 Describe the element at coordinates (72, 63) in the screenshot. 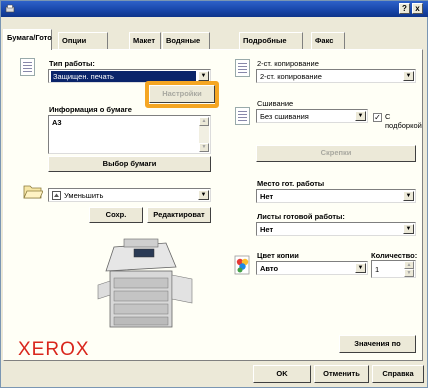

I see `job-type-label: Тип работы:` at that location.